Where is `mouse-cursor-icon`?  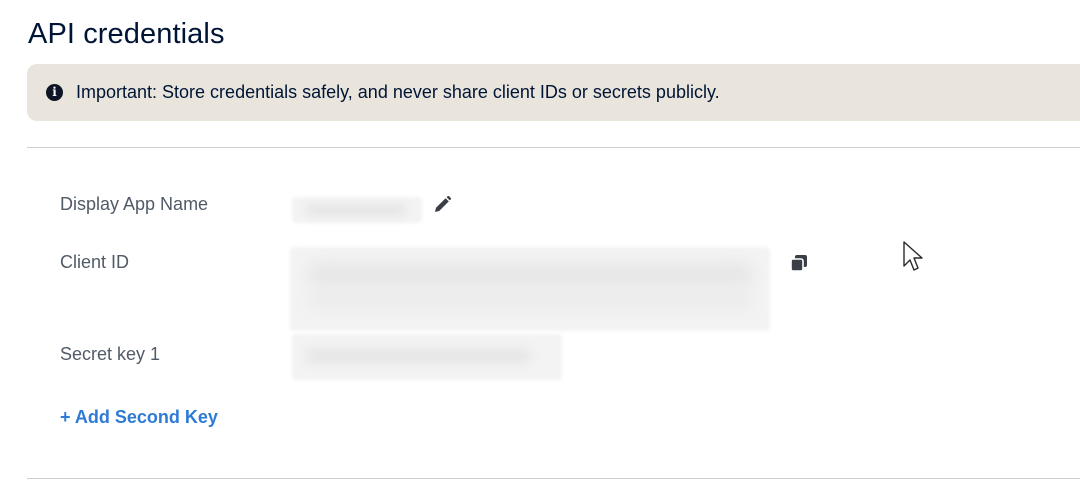
mouse-cursor-icon is located at coordinates (913, 256).